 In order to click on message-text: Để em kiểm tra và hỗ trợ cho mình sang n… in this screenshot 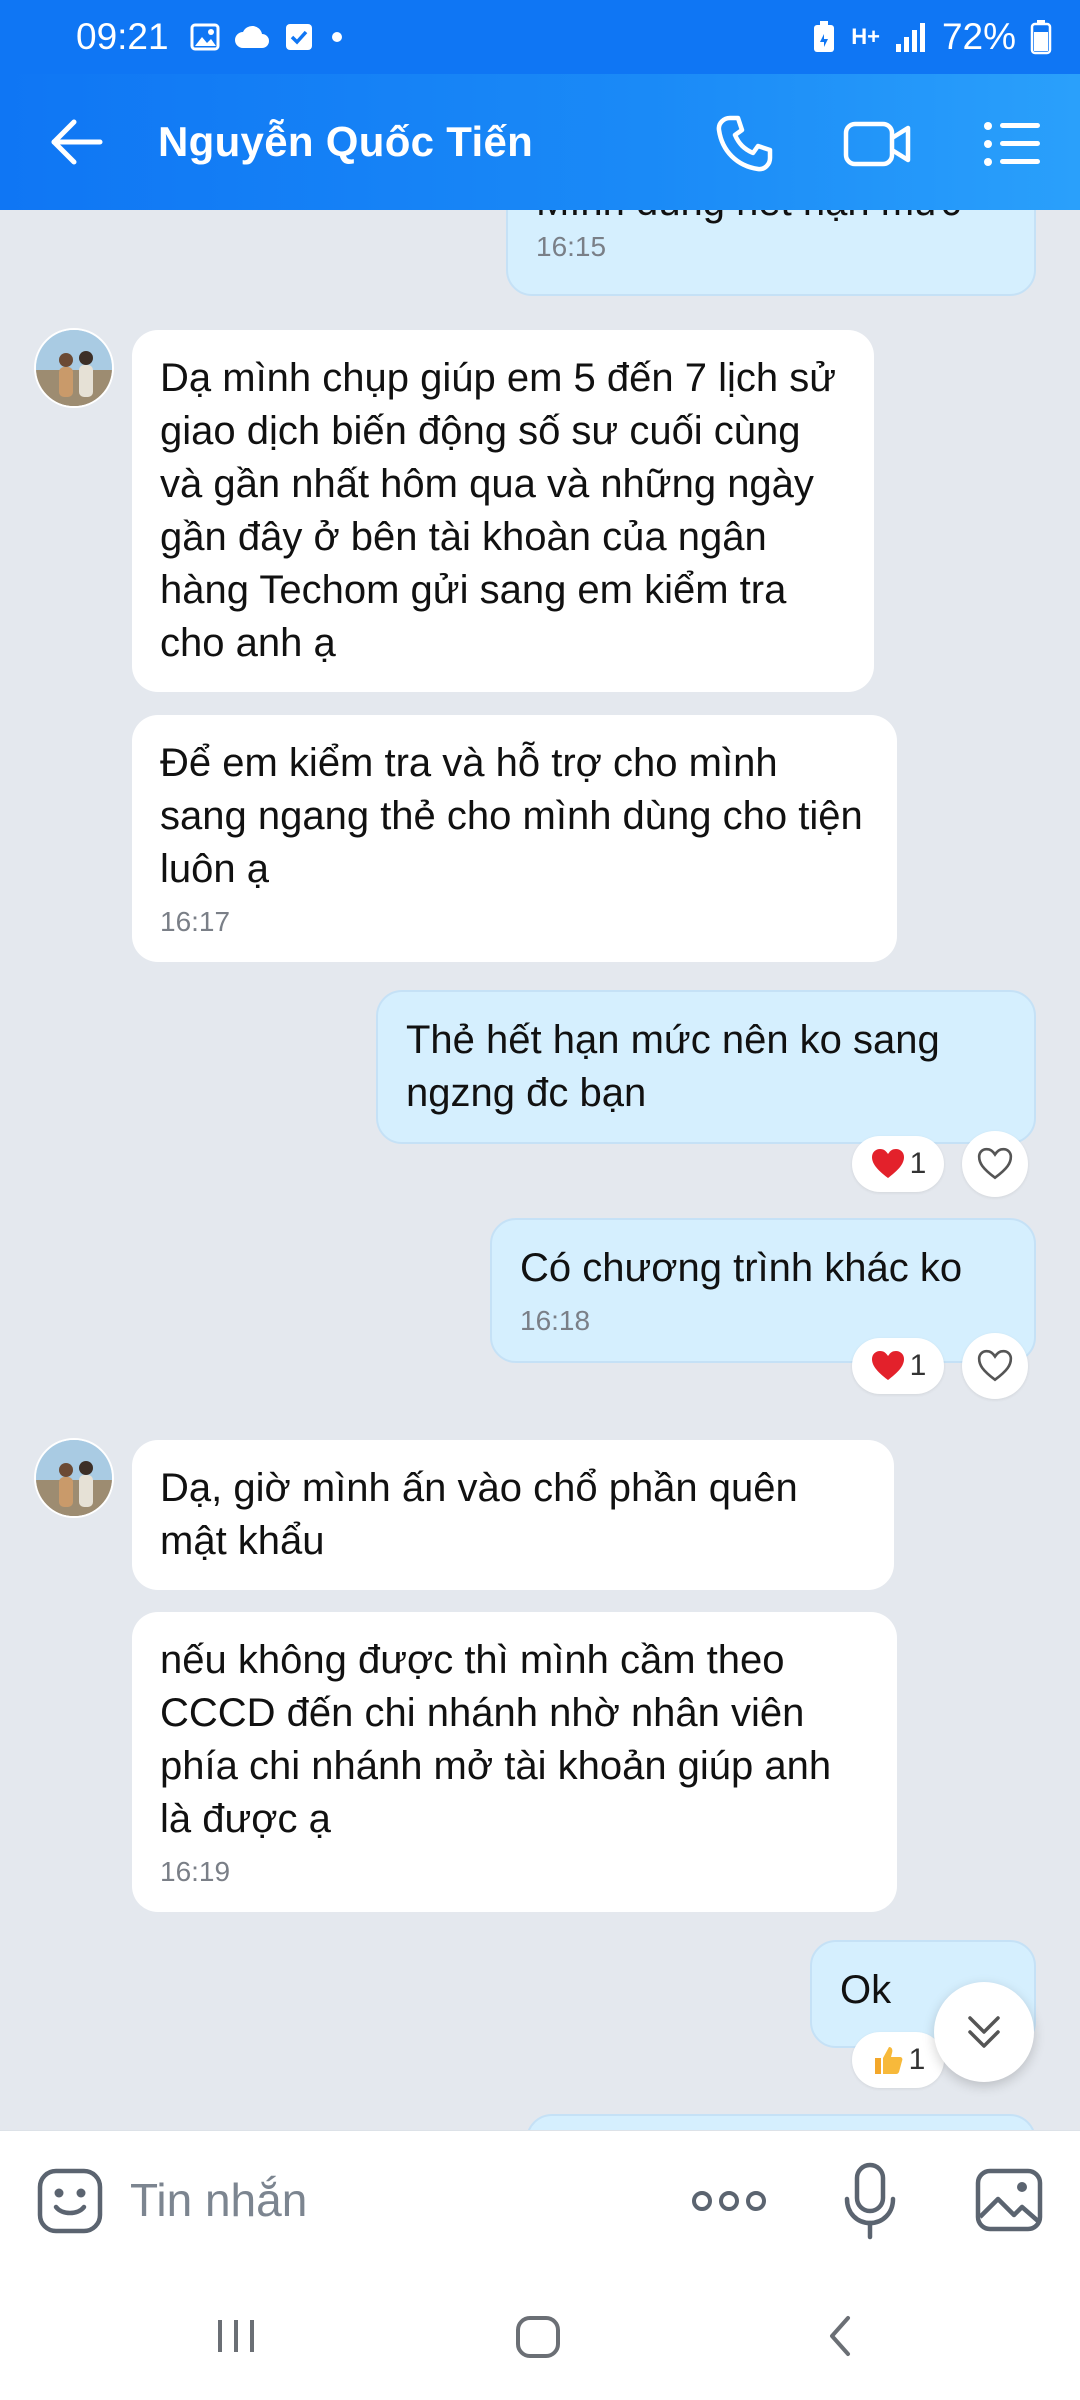, I will do `click(511, 816)`.